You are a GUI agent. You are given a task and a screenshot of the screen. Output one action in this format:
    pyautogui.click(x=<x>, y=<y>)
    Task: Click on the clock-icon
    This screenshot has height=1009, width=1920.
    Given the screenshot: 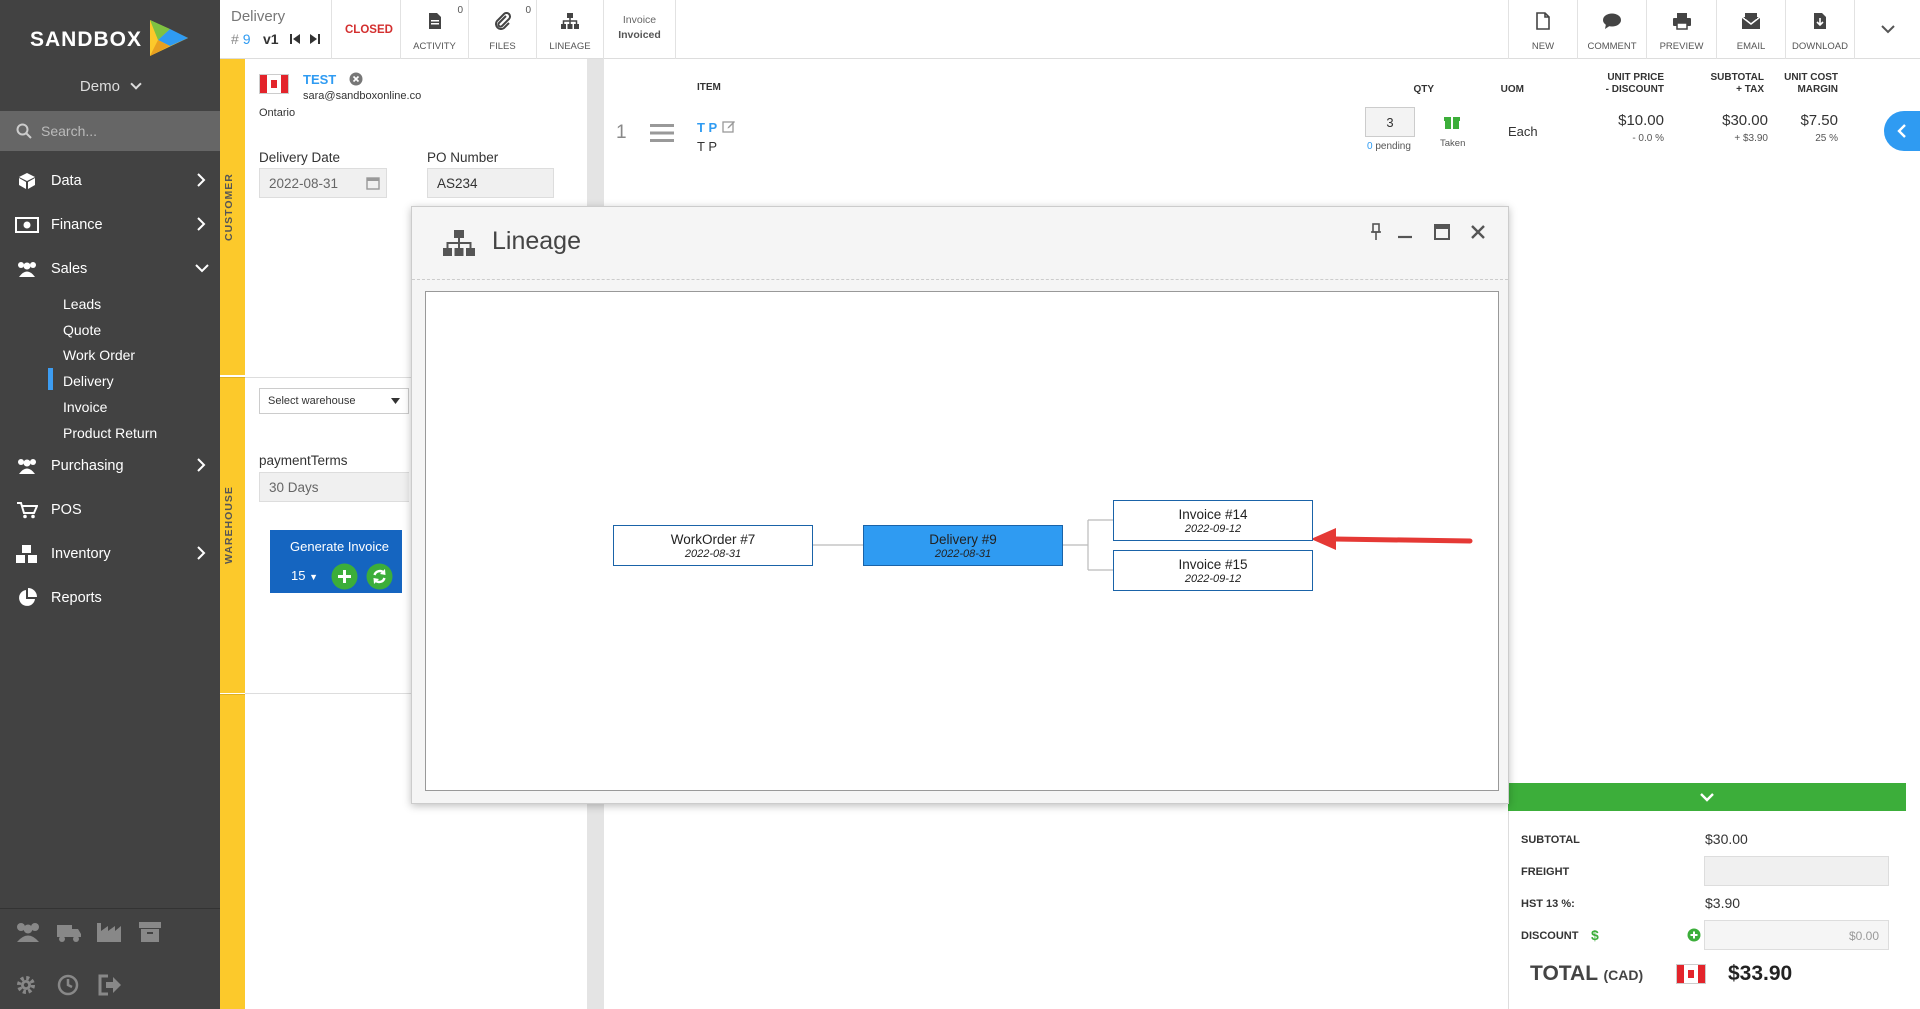 What is the action you would take?
    pyautogui.click(x=68, y=985)
    